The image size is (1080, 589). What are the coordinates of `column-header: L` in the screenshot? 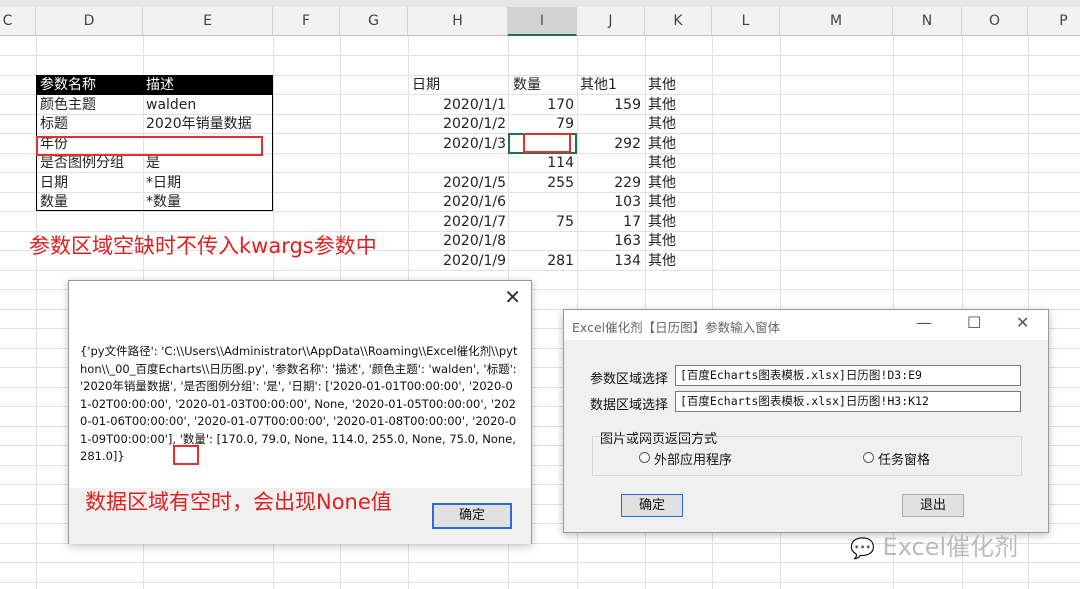 It's located at (746, 21).